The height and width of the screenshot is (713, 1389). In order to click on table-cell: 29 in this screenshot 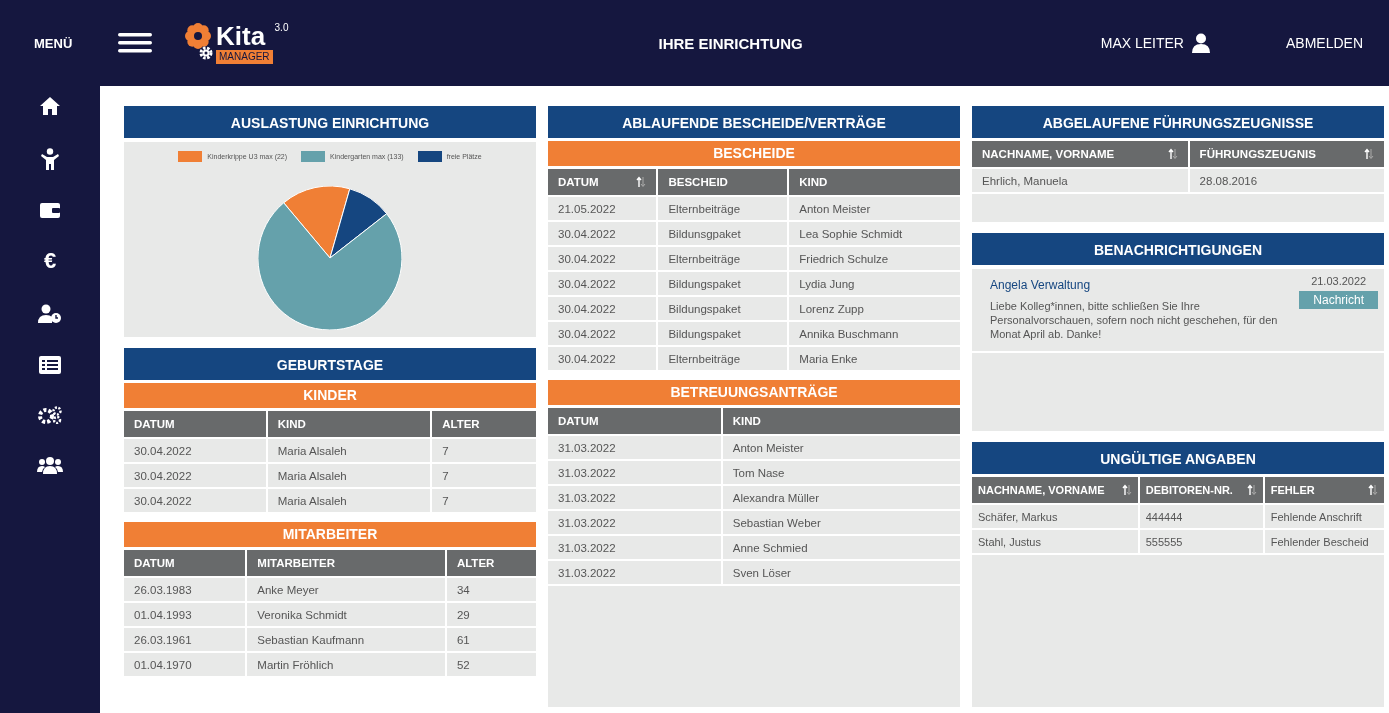, I will do `click(491, 614)`.